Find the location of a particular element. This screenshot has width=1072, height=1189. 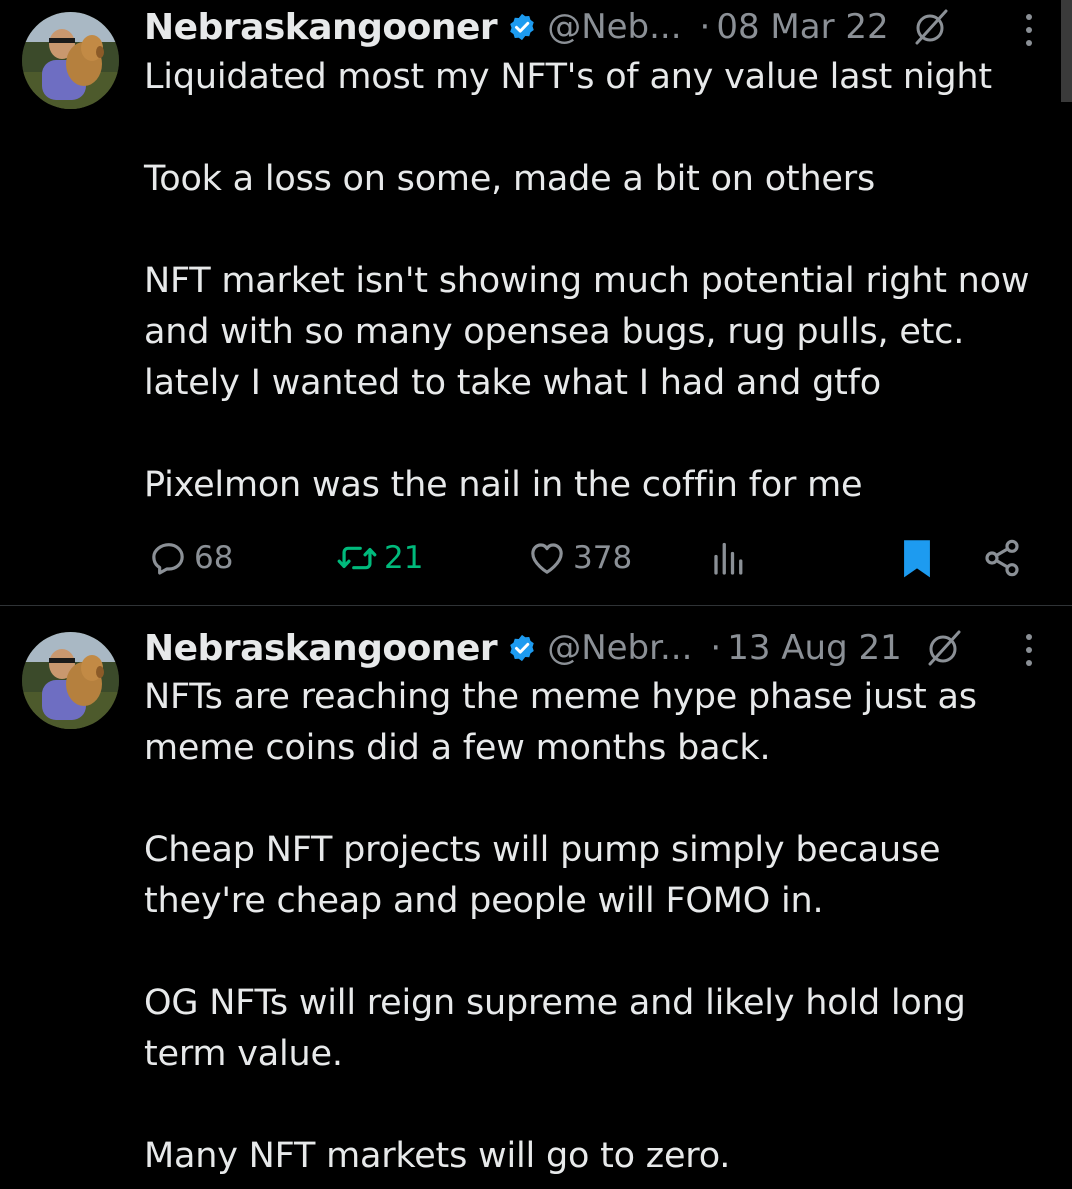

heart-icon is located at coordinates (547, 558).